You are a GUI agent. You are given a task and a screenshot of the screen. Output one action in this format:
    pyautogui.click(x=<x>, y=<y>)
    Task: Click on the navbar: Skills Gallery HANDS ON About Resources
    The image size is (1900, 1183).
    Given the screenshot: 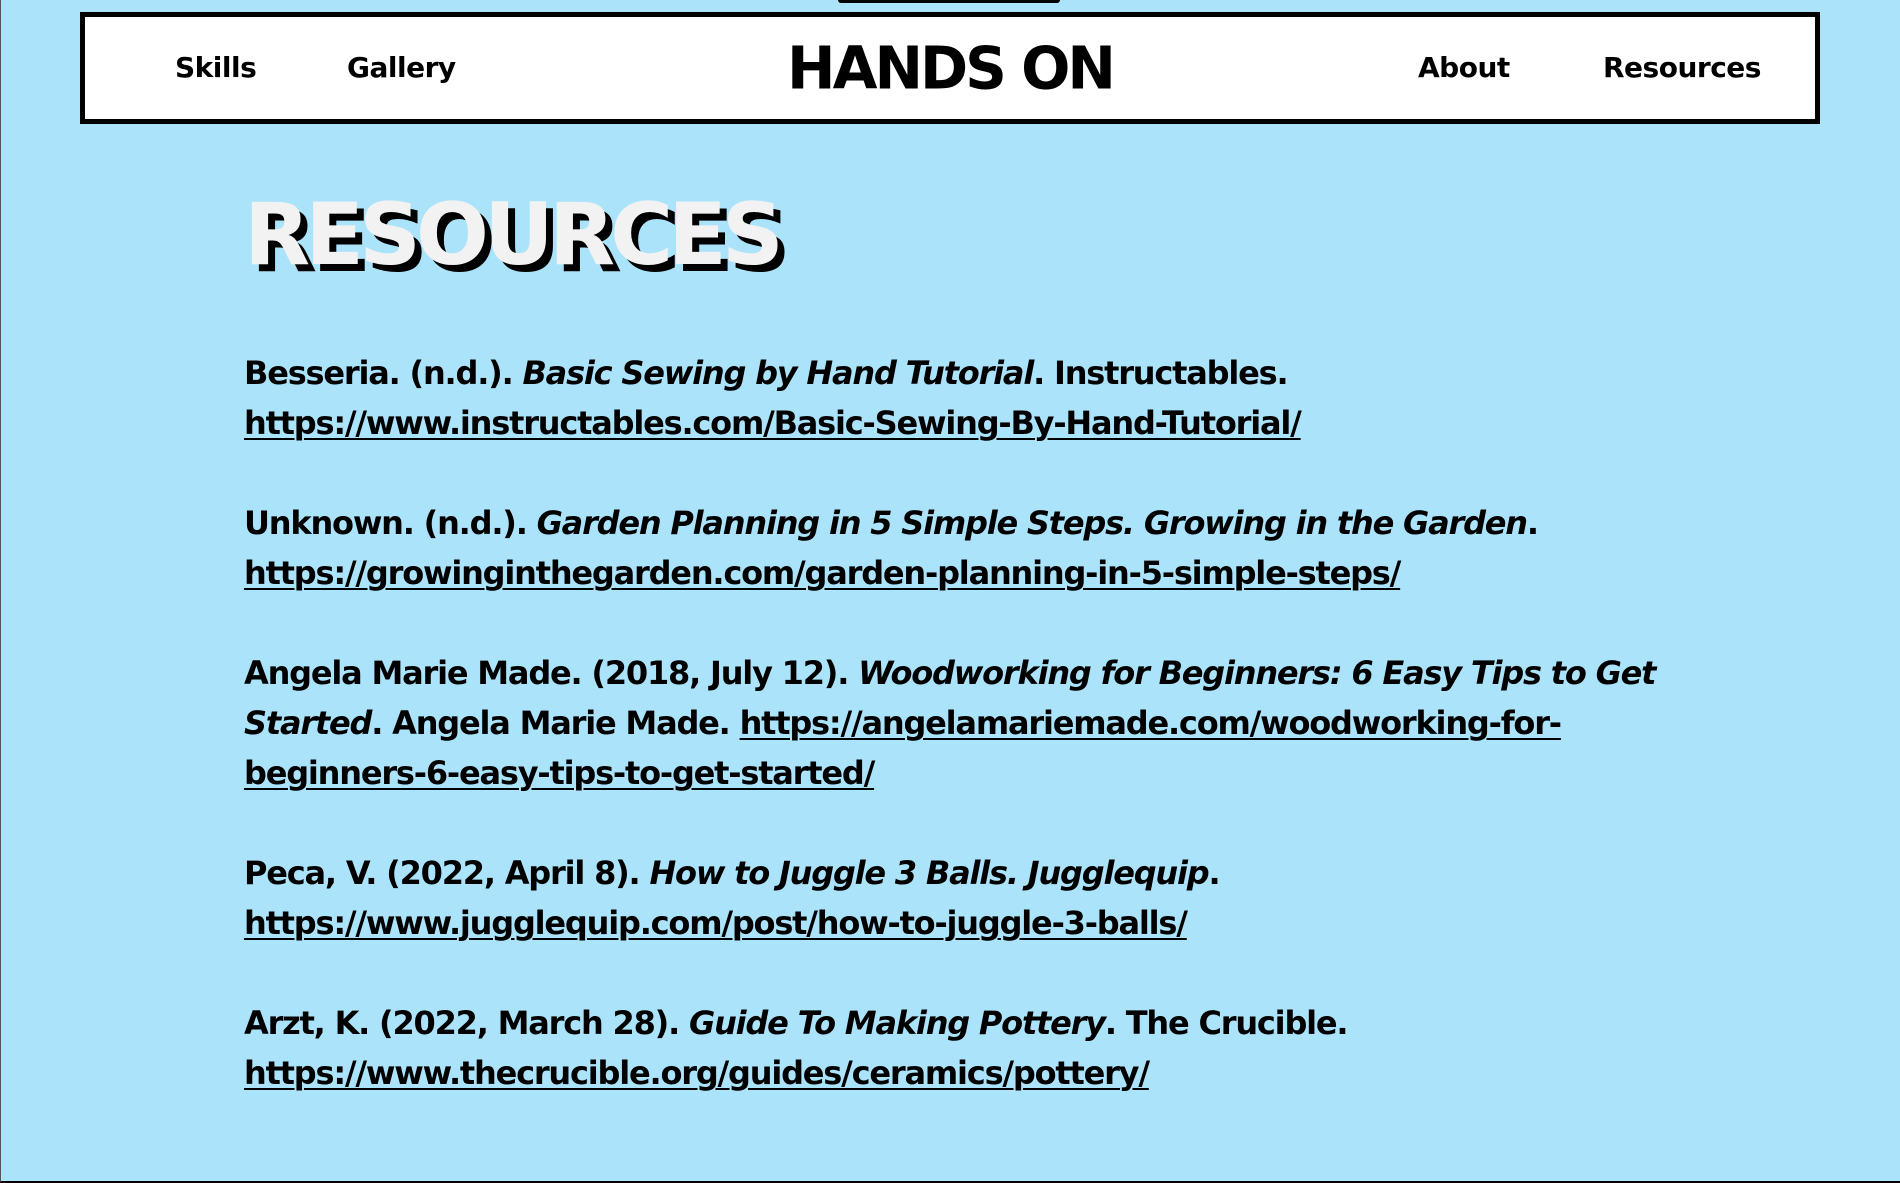 What is the action you would take?
    pyautogui.click(x=950, y=68)
    